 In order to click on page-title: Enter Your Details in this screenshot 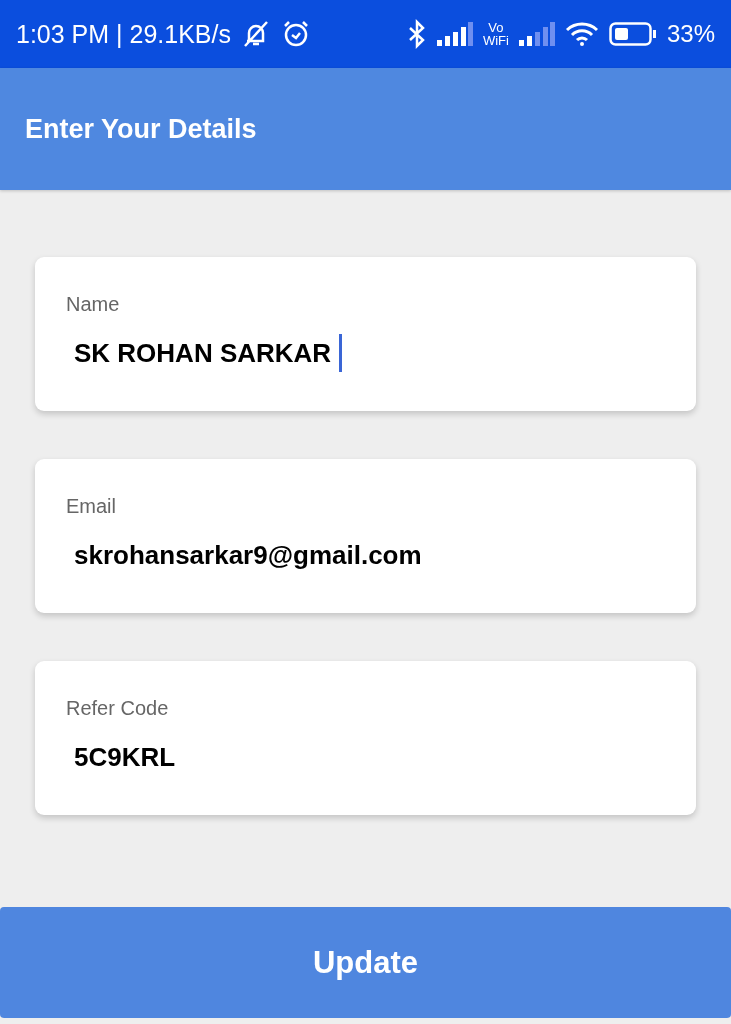, I will do `click(141, 129)`.